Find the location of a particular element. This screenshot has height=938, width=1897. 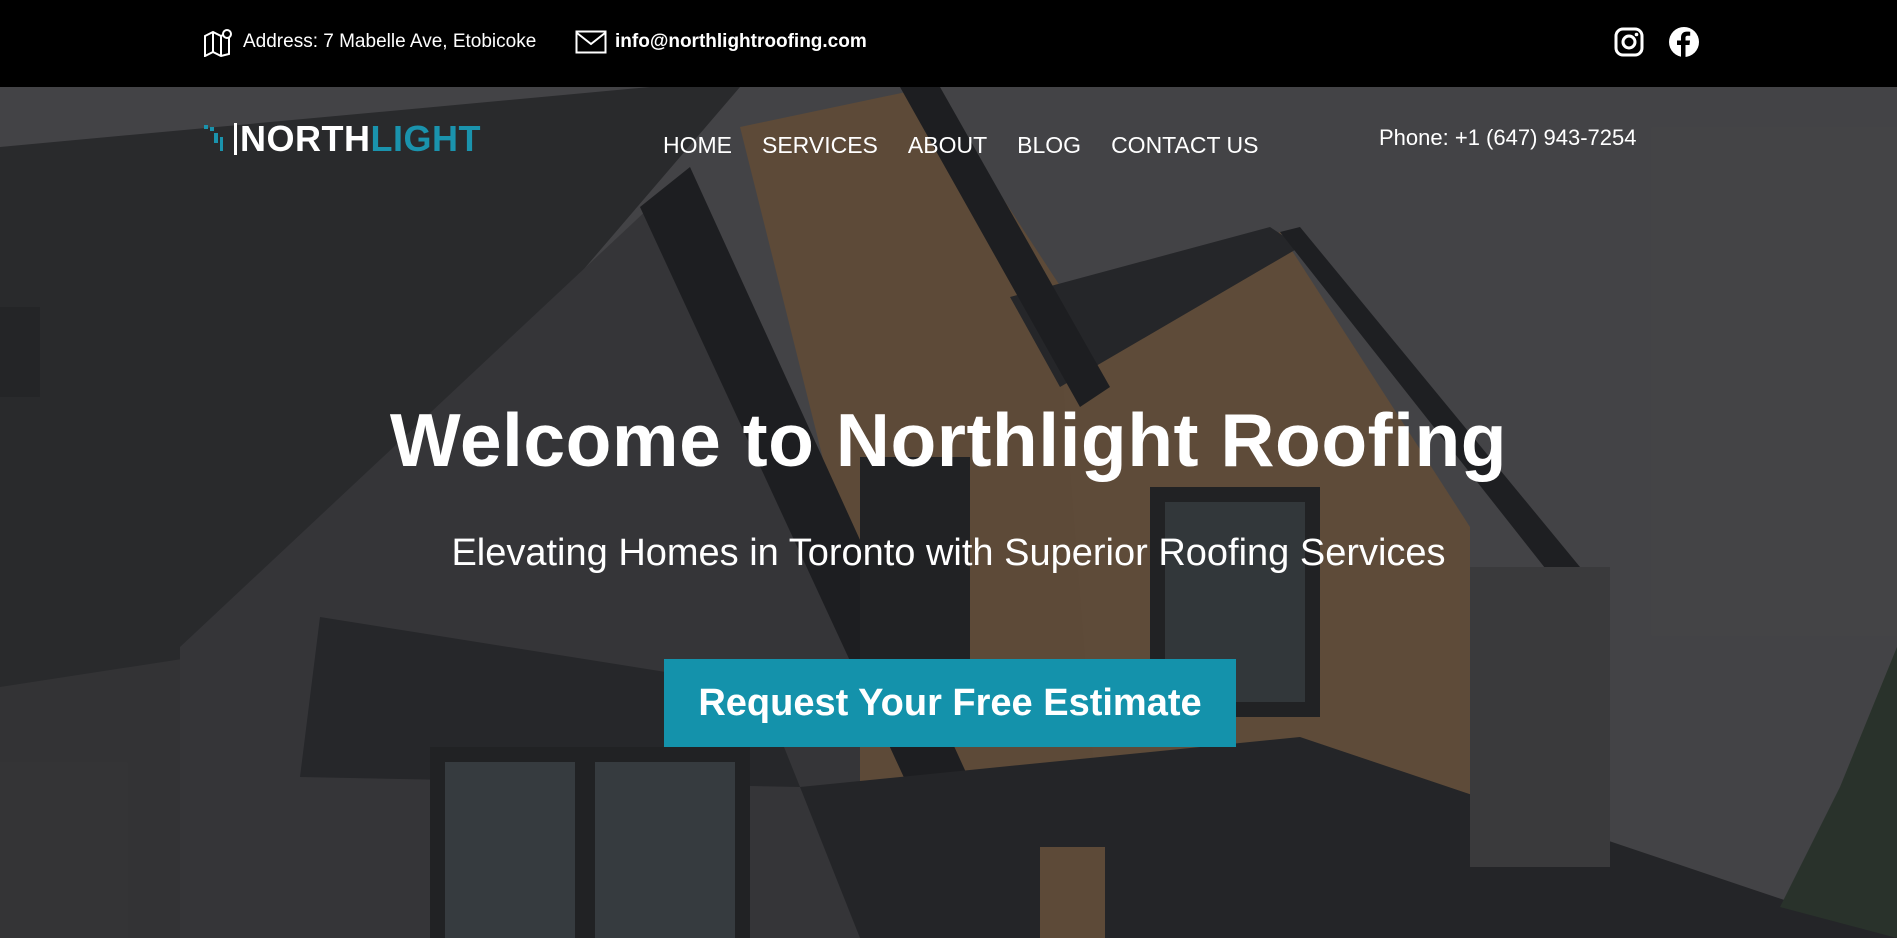

facebook-icon is located at coordinates (1684, 42).